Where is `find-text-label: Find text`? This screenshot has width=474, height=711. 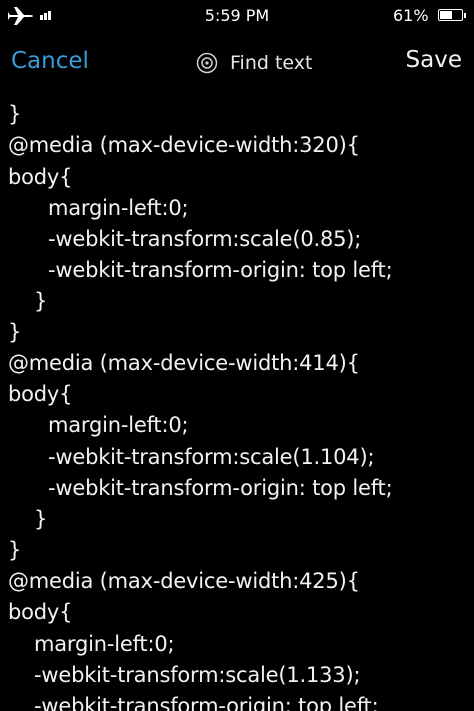
find-text-label: Find text is located at coordinates (271, 63).